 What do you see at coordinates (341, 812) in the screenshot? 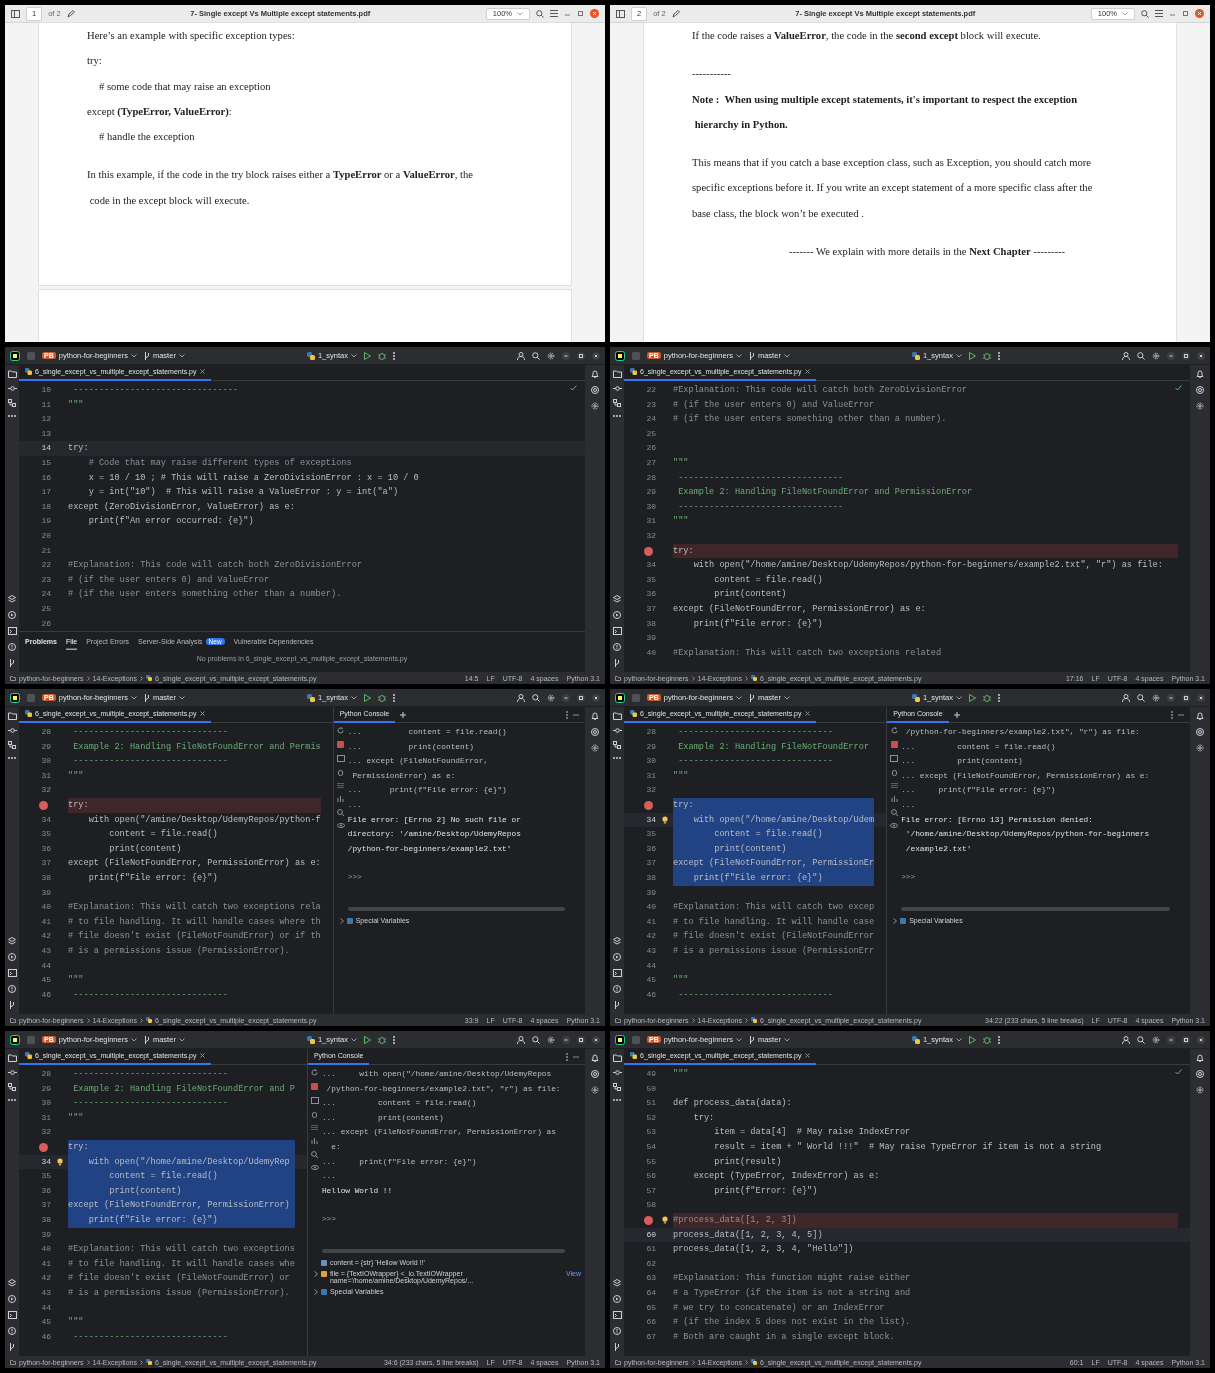
I see `zoom-icon` at bounding box center [341, 812].